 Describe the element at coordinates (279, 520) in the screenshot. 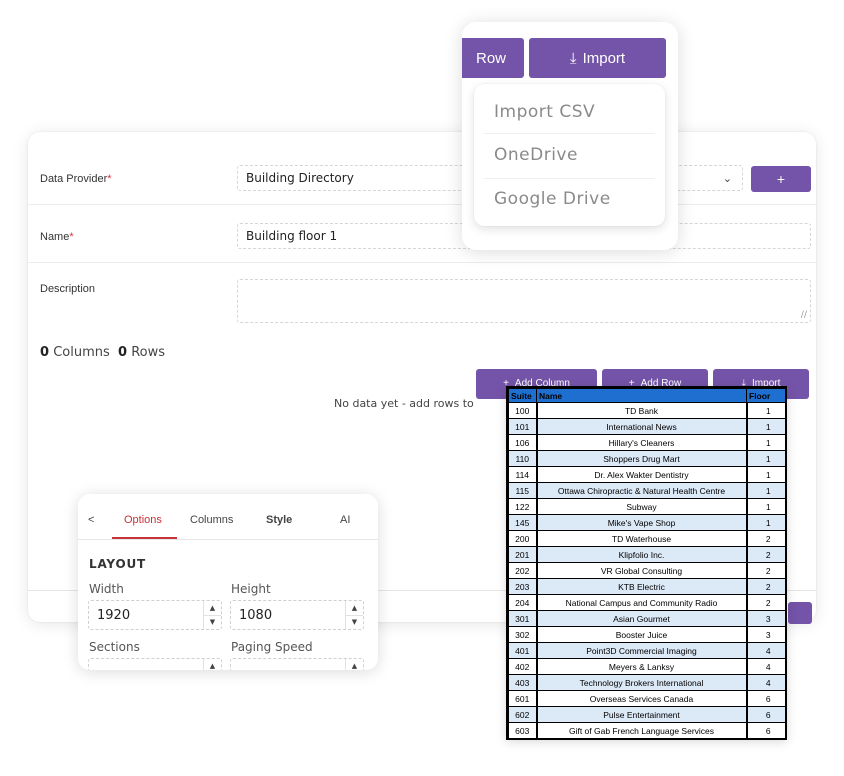

I see `tab-style: Style` at that location.